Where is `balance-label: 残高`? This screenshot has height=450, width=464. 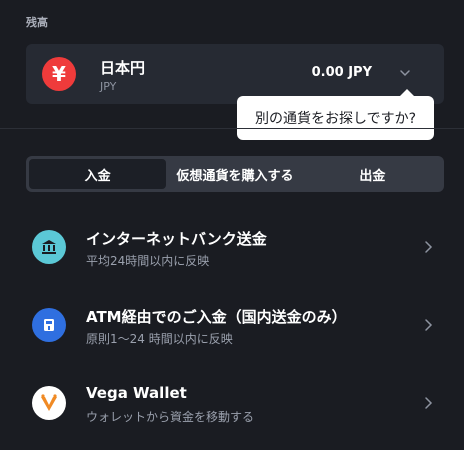 balance-label: 残高 is located at coordinates (37, 22).